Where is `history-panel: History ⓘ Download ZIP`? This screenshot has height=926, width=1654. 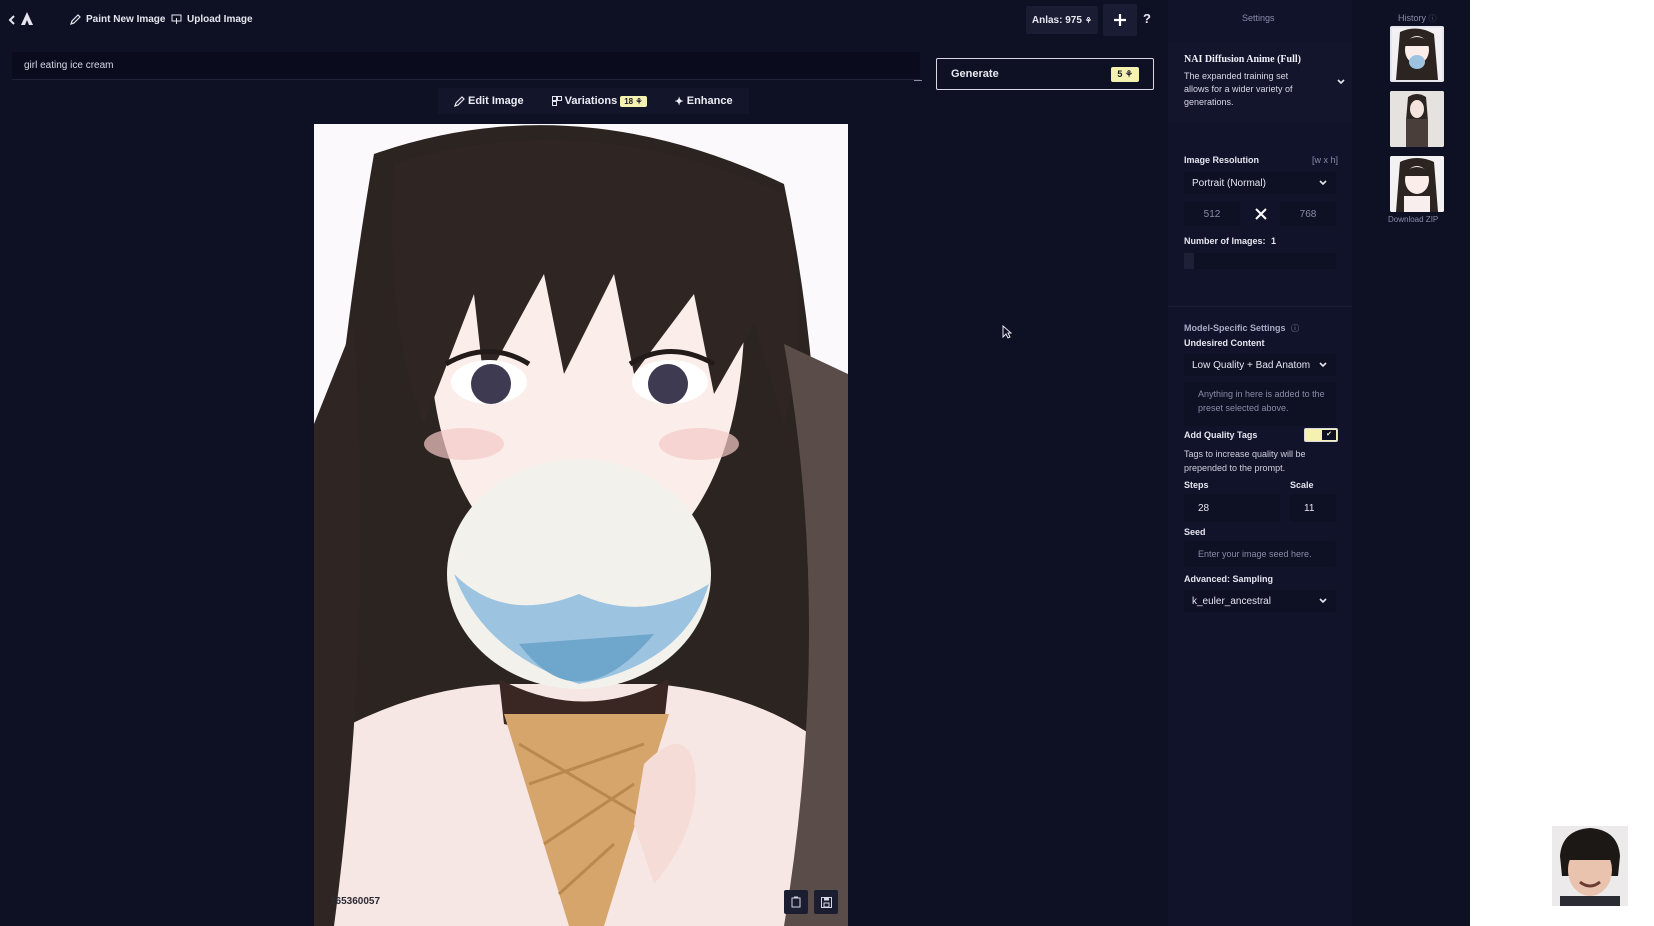
history-panel: History ⓘ Download ZIP is located at coordinates (1424, 463).